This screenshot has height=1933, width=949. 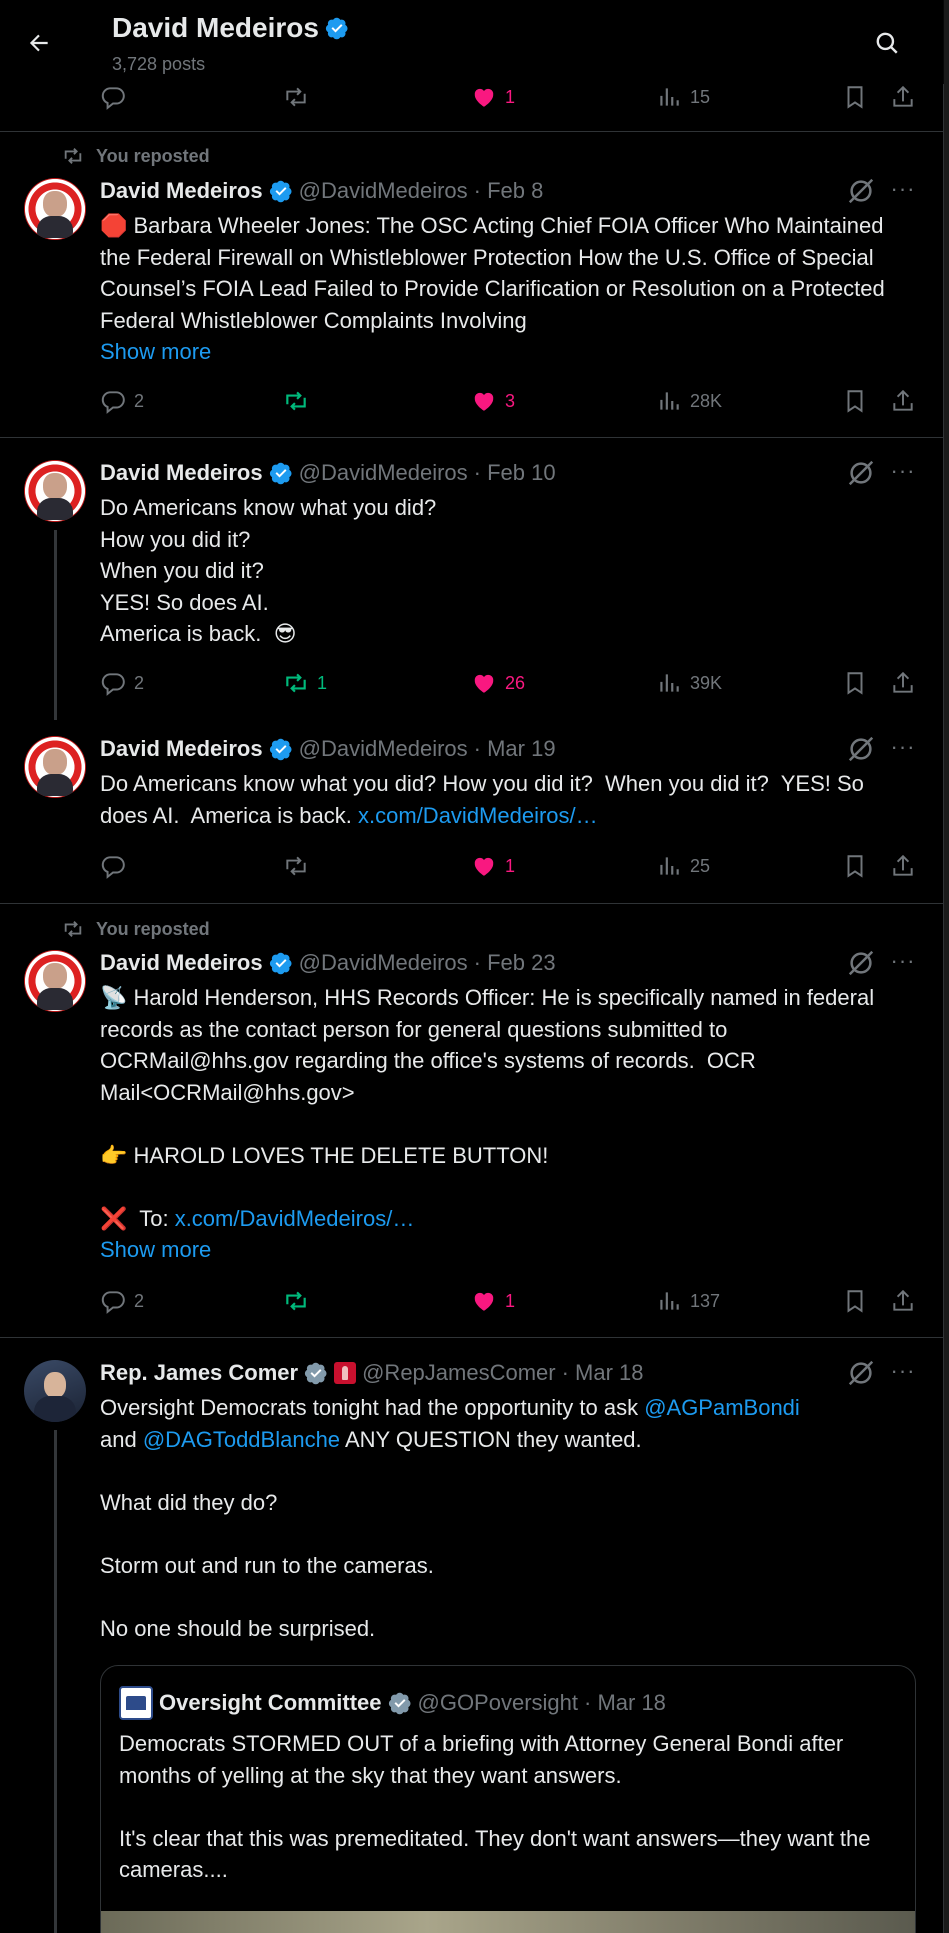 I want to click on views-button: 137, so click(x=688, y=1301).